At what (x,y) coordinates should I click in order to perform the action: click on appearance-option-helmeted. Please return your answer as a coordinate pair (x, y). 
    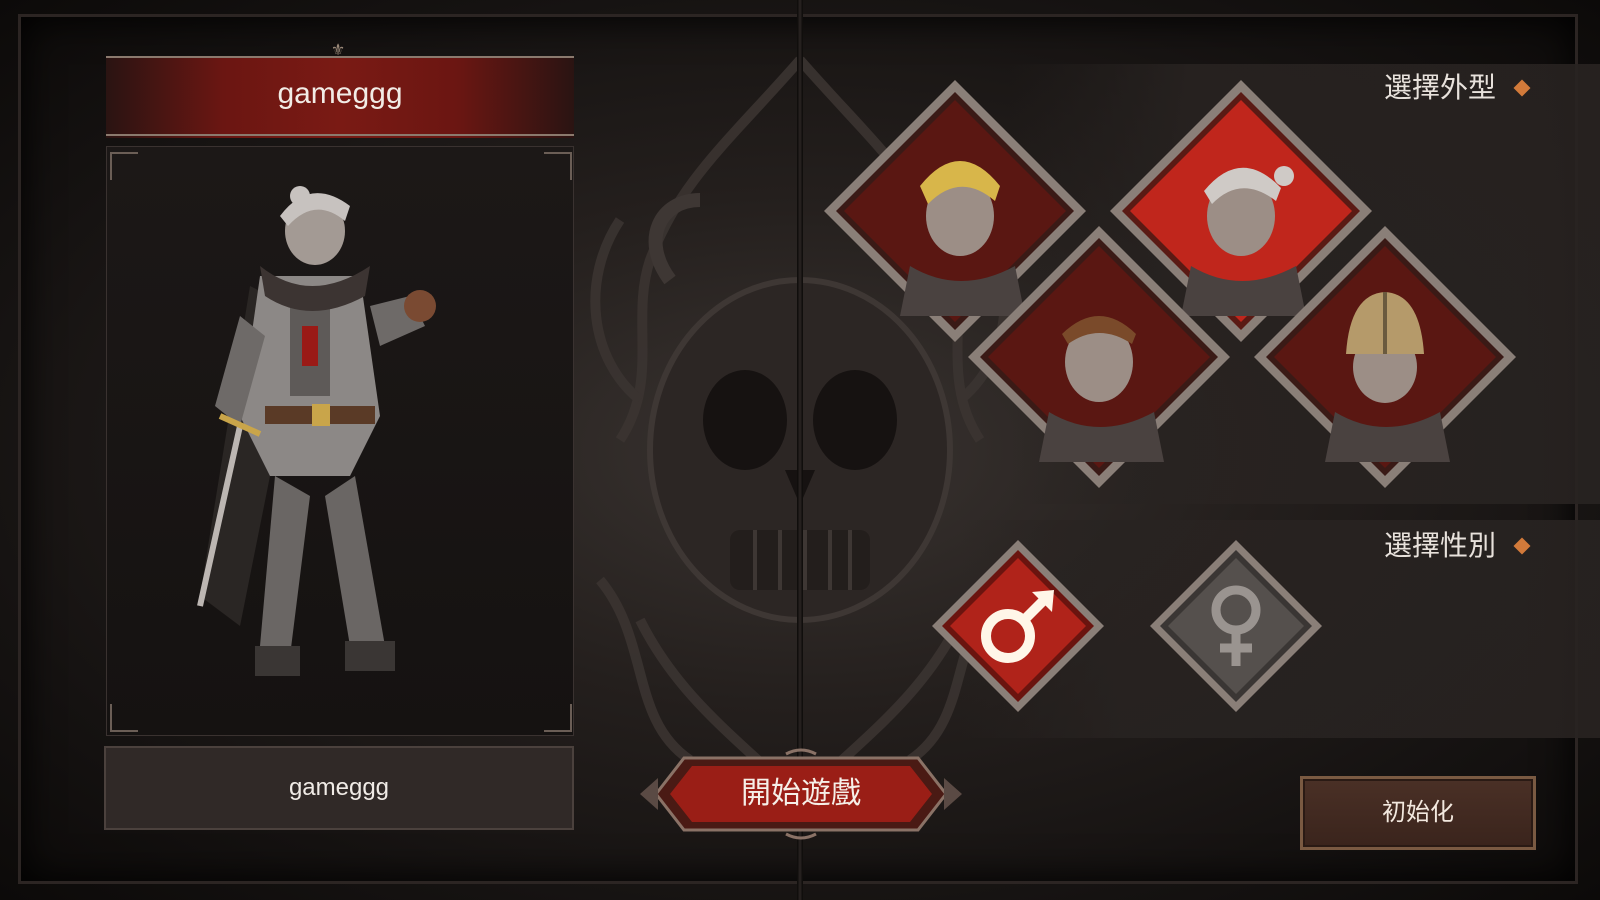
    Looking at the image, I should click on (1385, 357).